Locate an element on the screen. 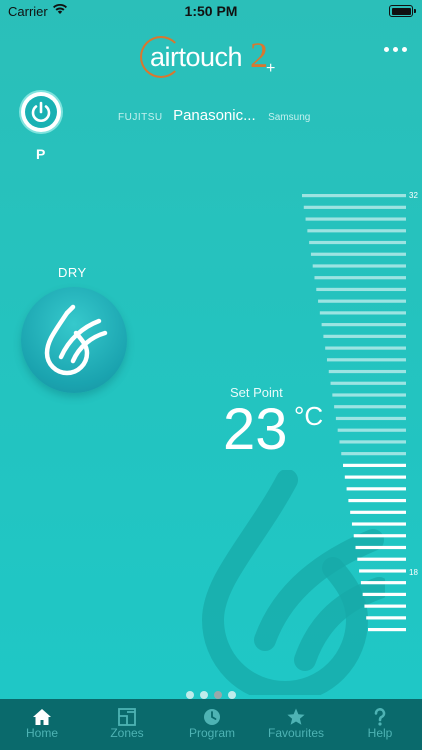 The width and height of the screenshot is (422, 750). power-icon is located at coordinates (41, 111).